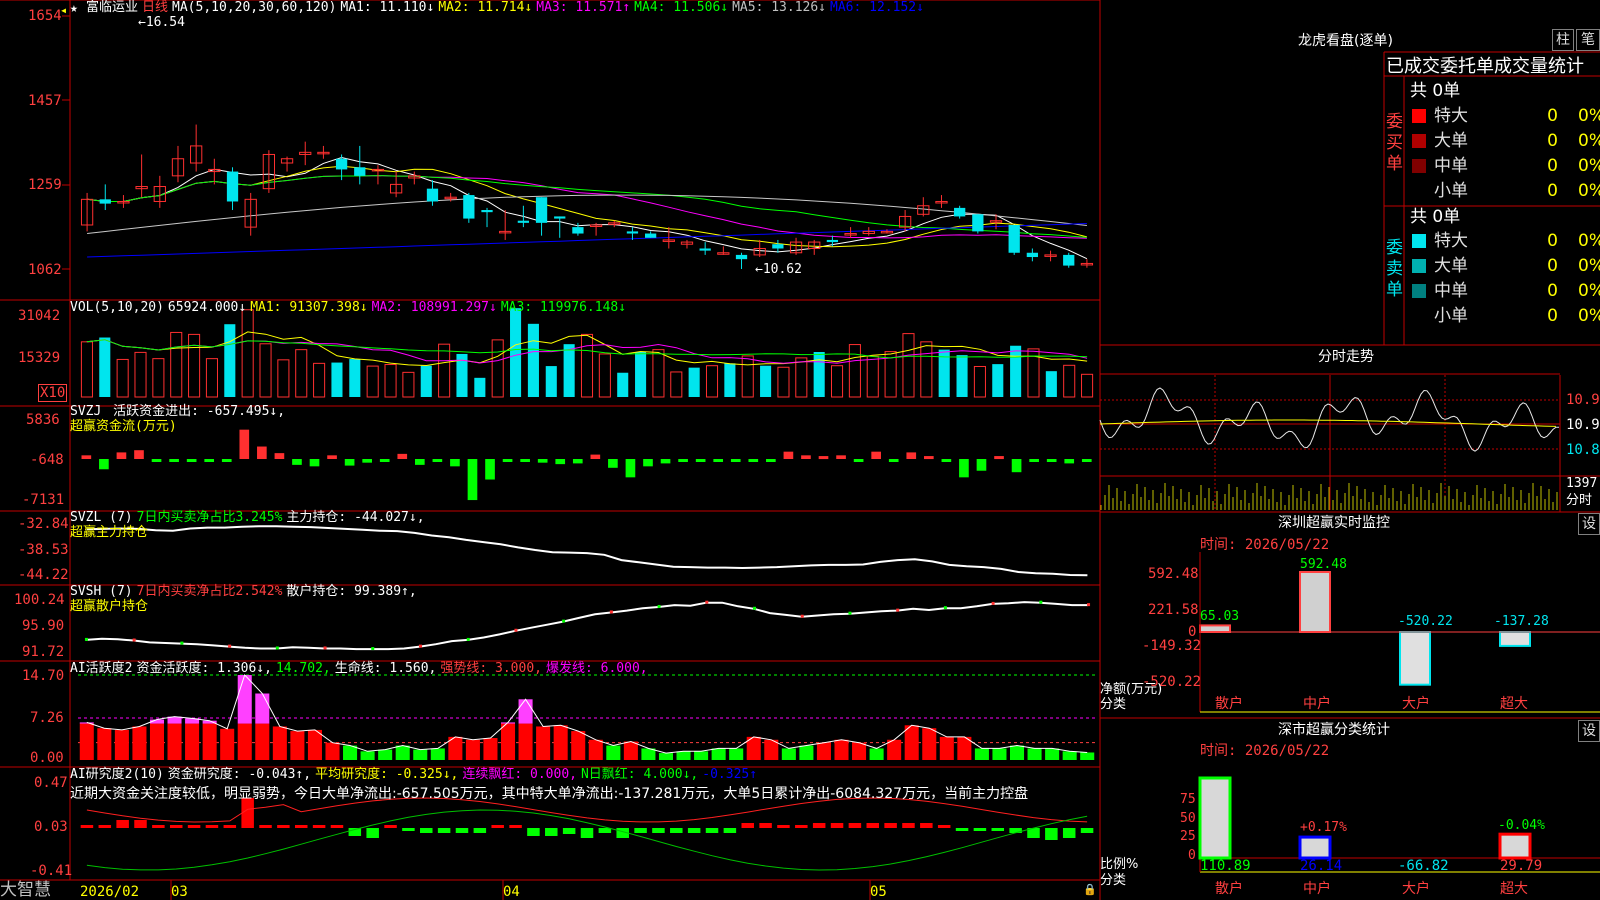  Describe the element at coordinates (1451, 241) in the screenshot. I see `sell-xl-label: 特大` at that location.